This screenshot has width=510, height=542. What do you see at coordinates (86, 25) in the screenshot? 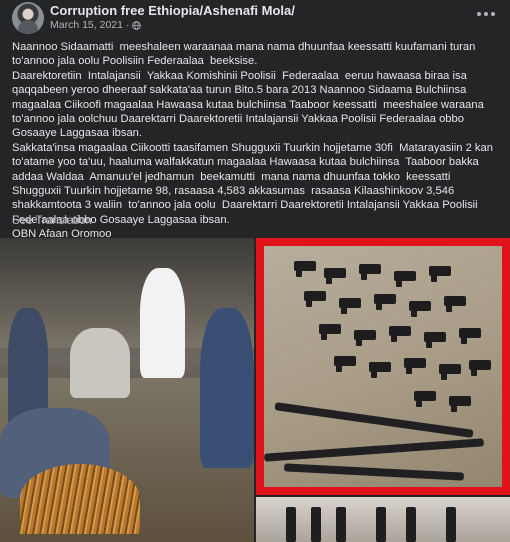
I see `post-date: March 15, 2021` at bounding box center [86, 25].